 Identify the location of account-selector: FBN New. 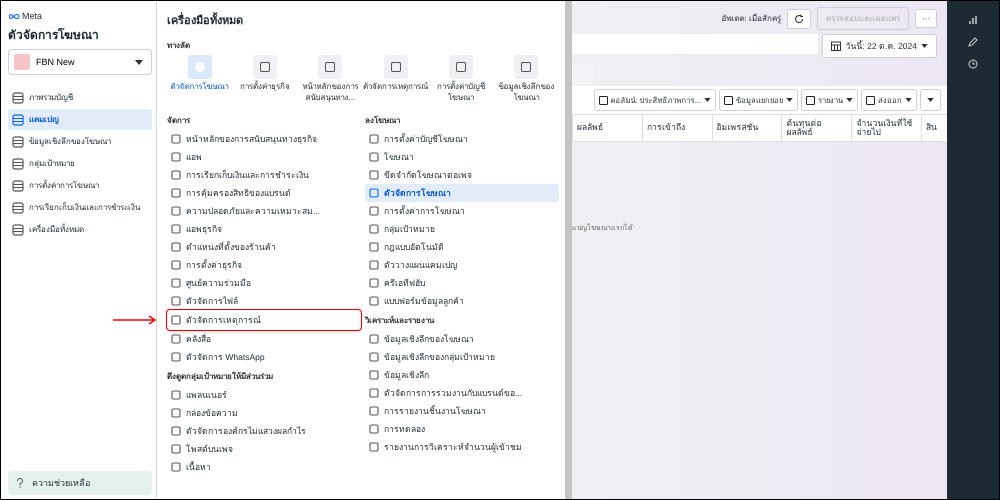
(80, 62).